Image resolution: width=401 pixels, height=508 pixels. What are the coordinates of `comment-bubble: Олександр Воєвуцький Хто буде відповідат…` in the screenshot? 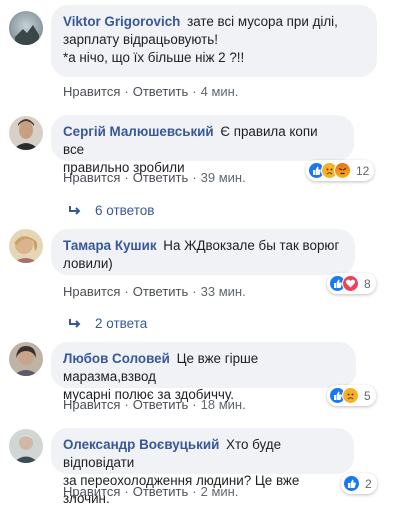 It's located at (202, 467).